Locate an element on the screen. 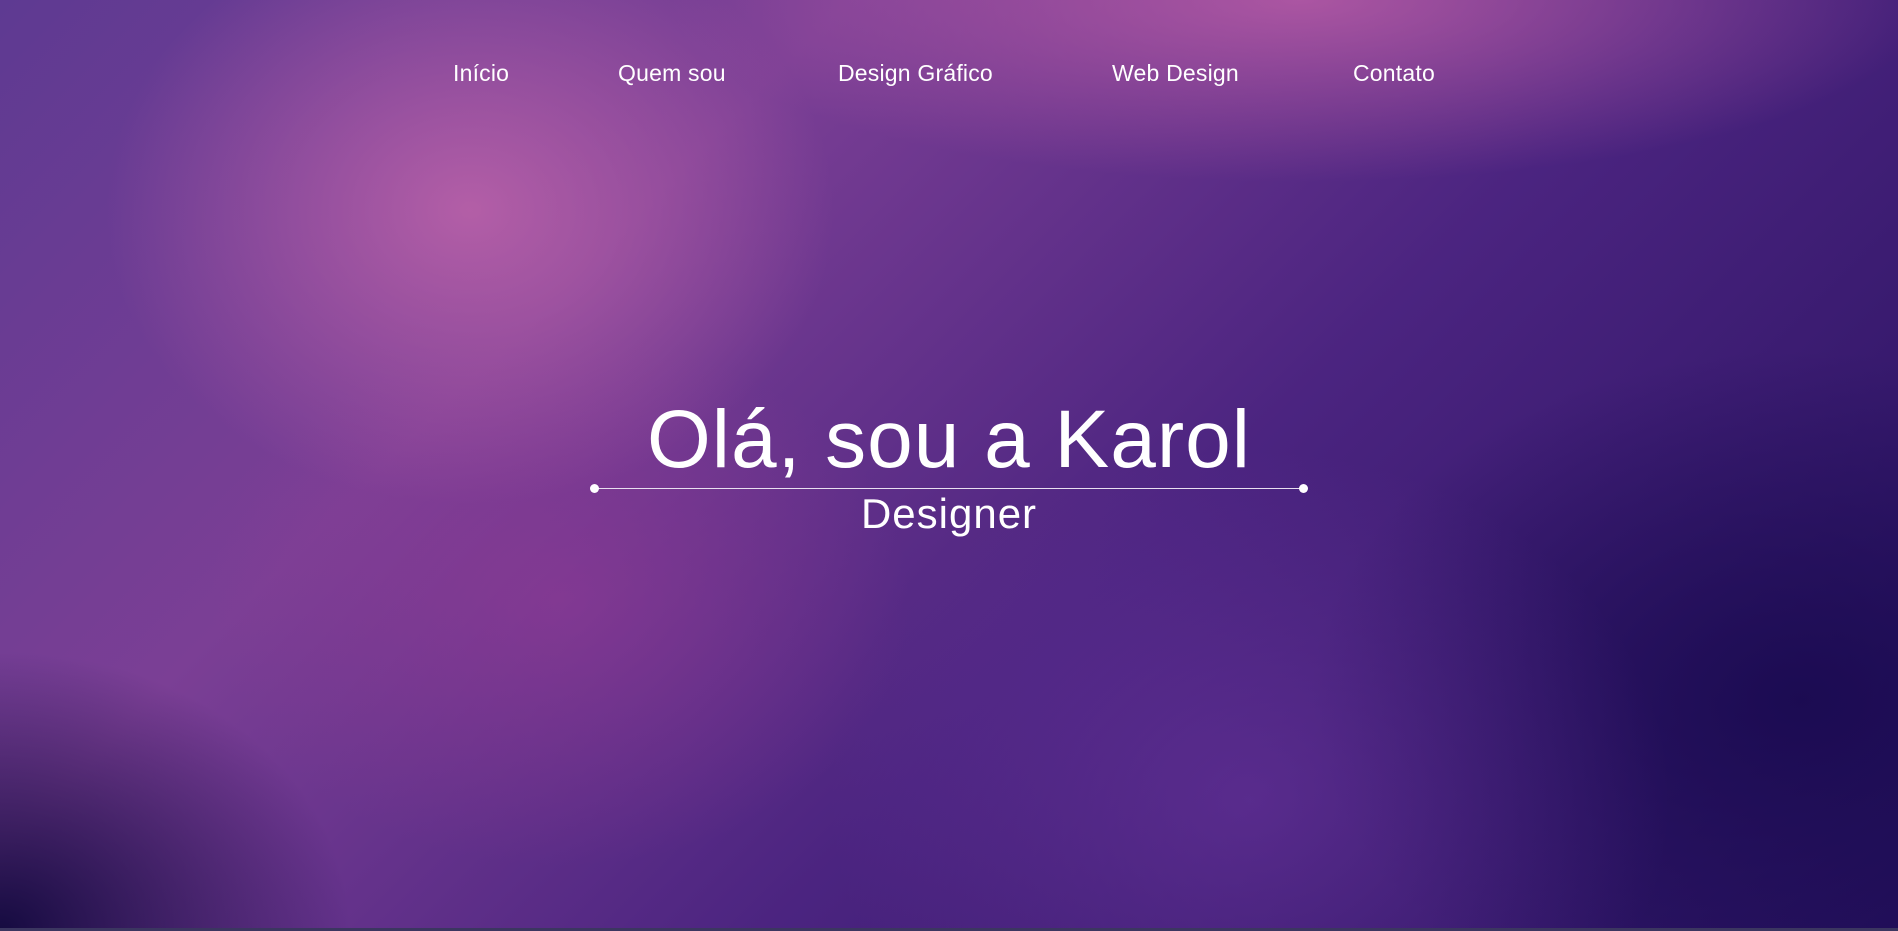 Image resolution: width=1898 pixels, height=931 pixels. nav-link-inicio: Início is located at coordinates (481, 73).